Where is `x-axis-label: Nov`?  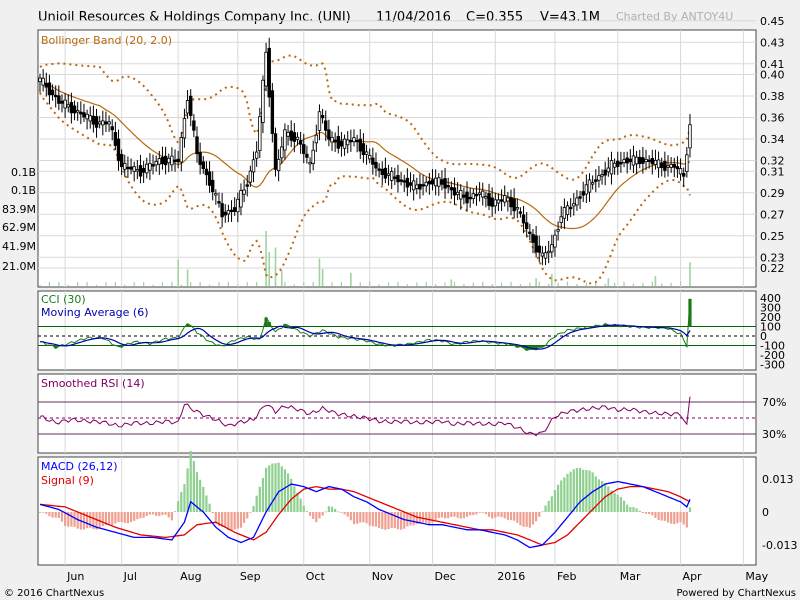 x-axis-label: Nov is located at coordinates (383, 576).